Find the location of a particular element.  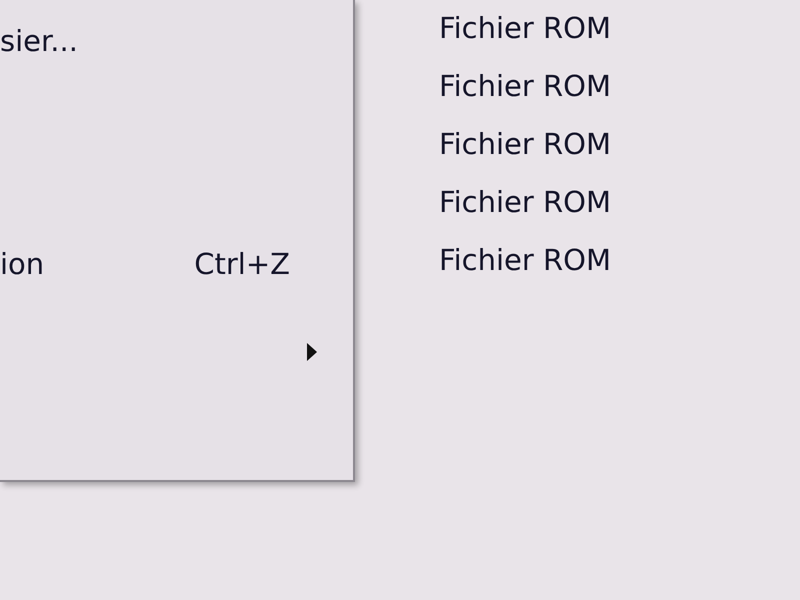

submenu-arrow-icon is located at coordinates (312, 352).